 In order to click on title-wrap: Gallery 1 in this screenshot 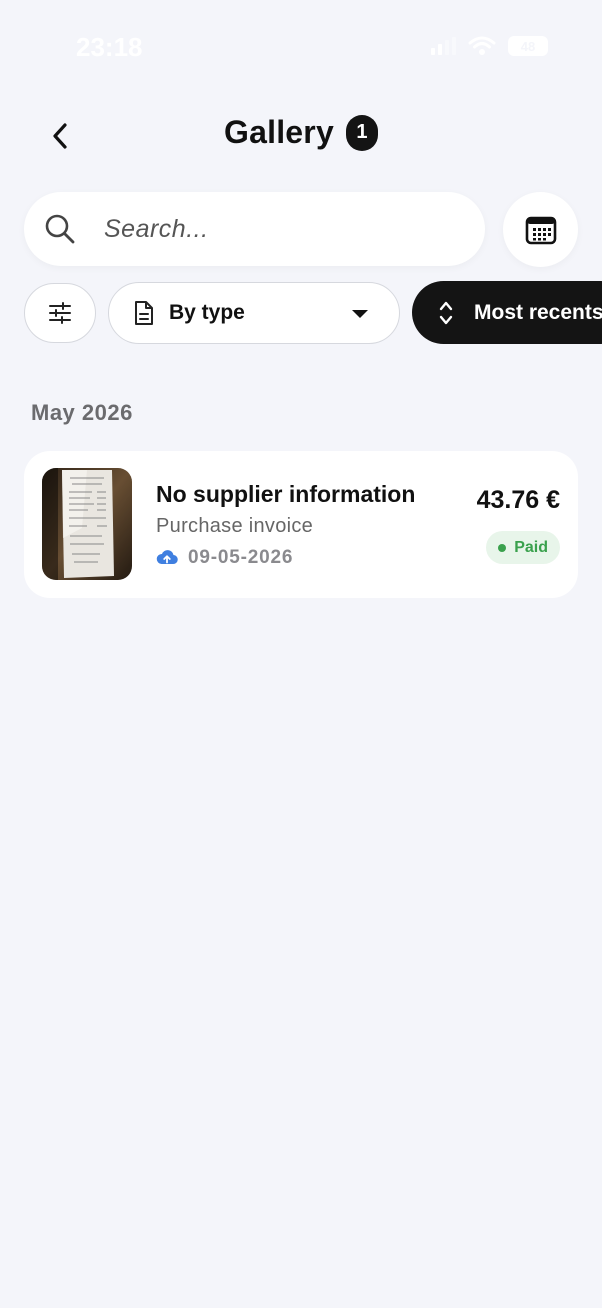, I will do `click(301, 132)`.